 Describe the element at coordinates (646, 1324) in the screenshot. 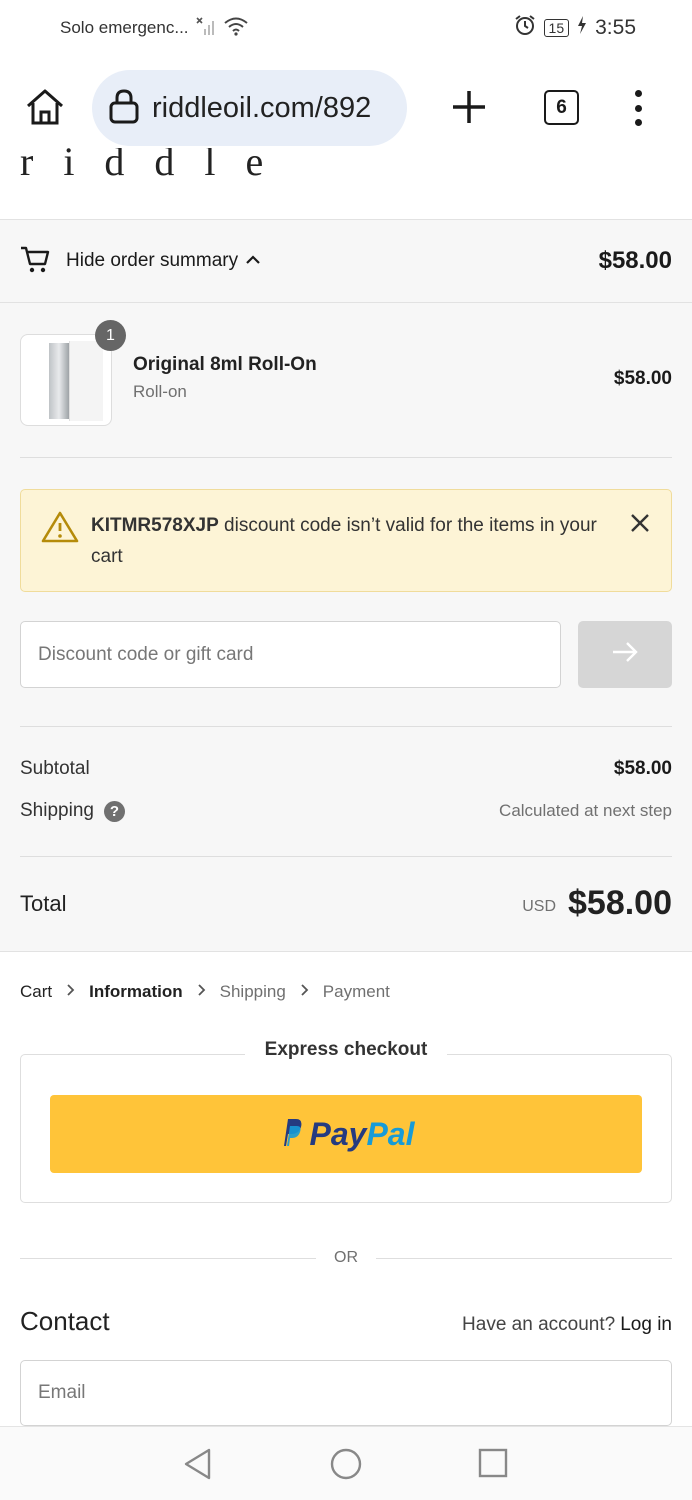

I see `login-link: Log in` at that location.